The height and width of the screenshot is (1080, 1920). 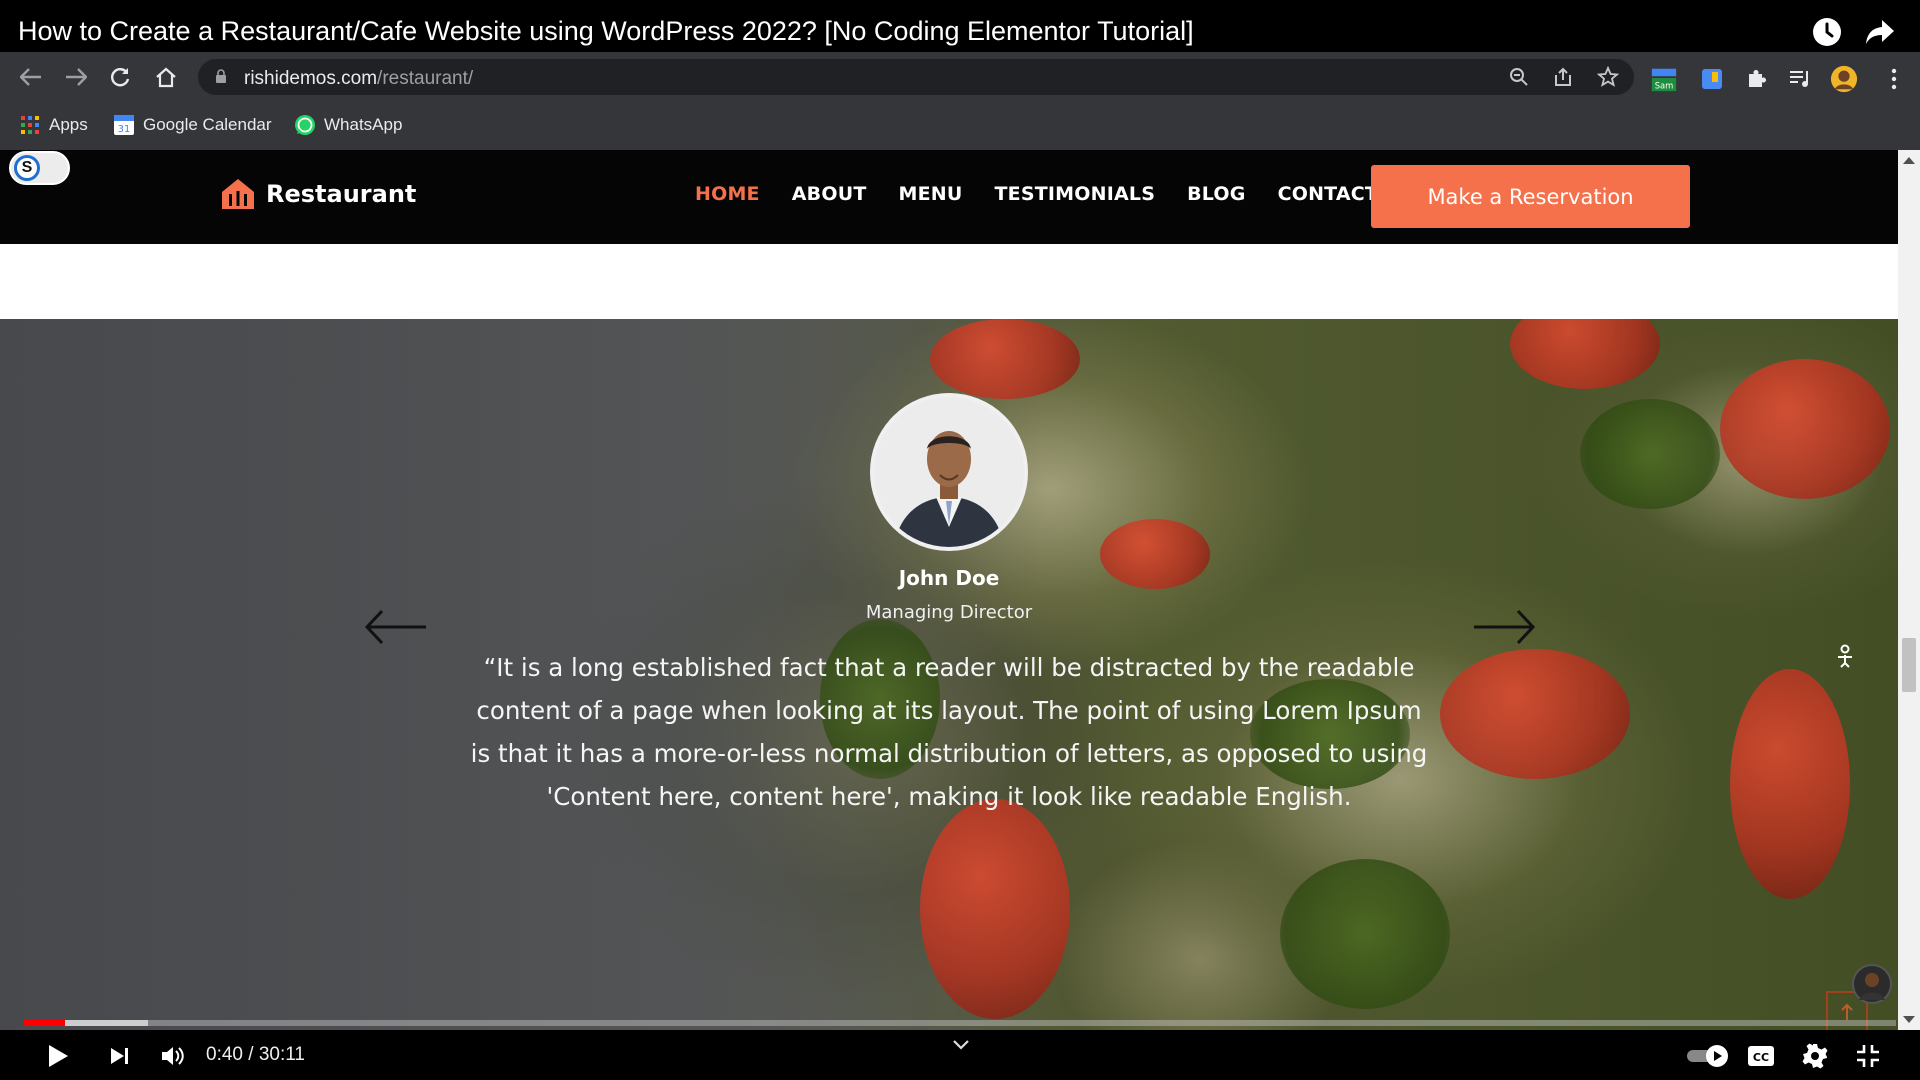 What do you see at coordinates (960, 124) in the screenshot?
I see `bookmarks-bar: Apps 31 Google Calendar WhatsApp` at bounding box center [960, 124].